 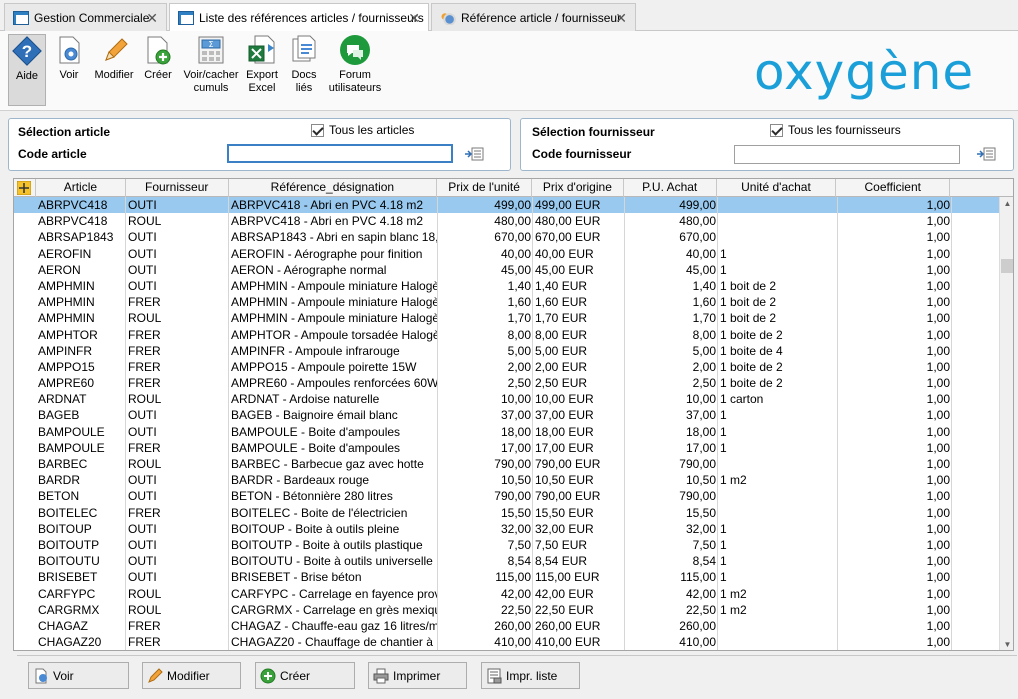 What do you see at coordinates (81, 464) in the screenshot?
I see `cell-article: BARBEC` at bounding box center [81, 464].